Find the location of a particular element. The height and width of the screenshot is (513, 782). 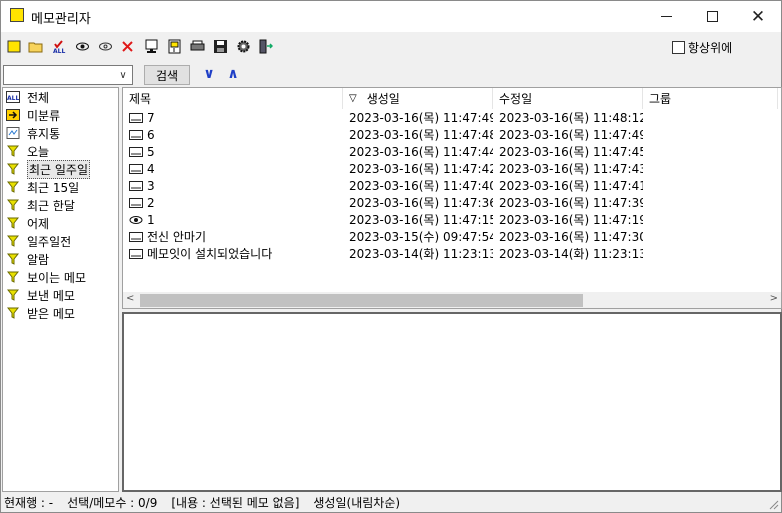

horizontal-scrollbar: < > is located at coordinates (452, 300).